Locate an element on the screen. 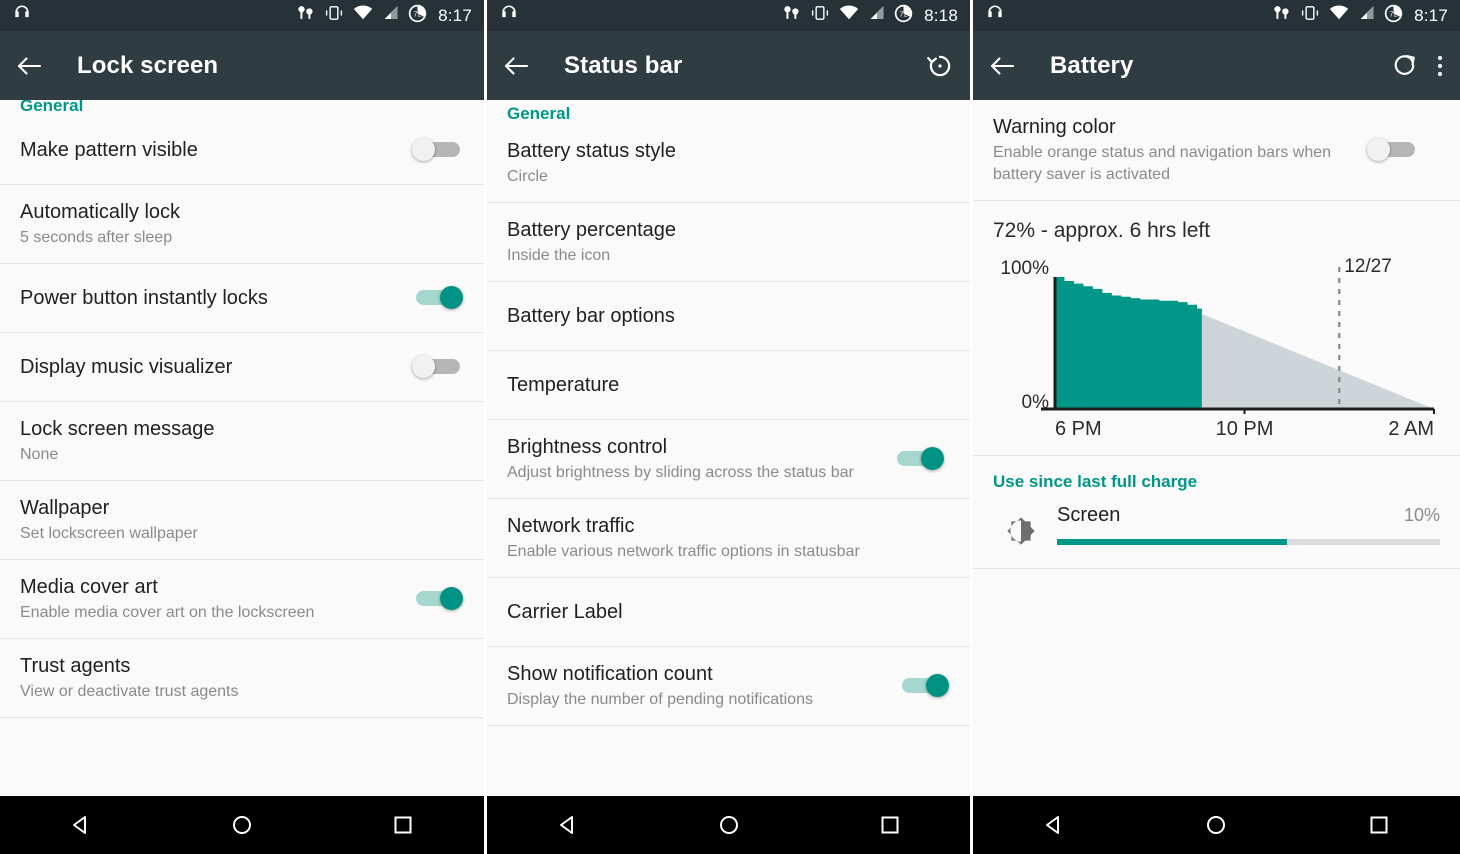 The width and height of the screenshot is (1460, 854). list-item-subtitle: View or deactivate trust agents is located at coordinates (129, 691).